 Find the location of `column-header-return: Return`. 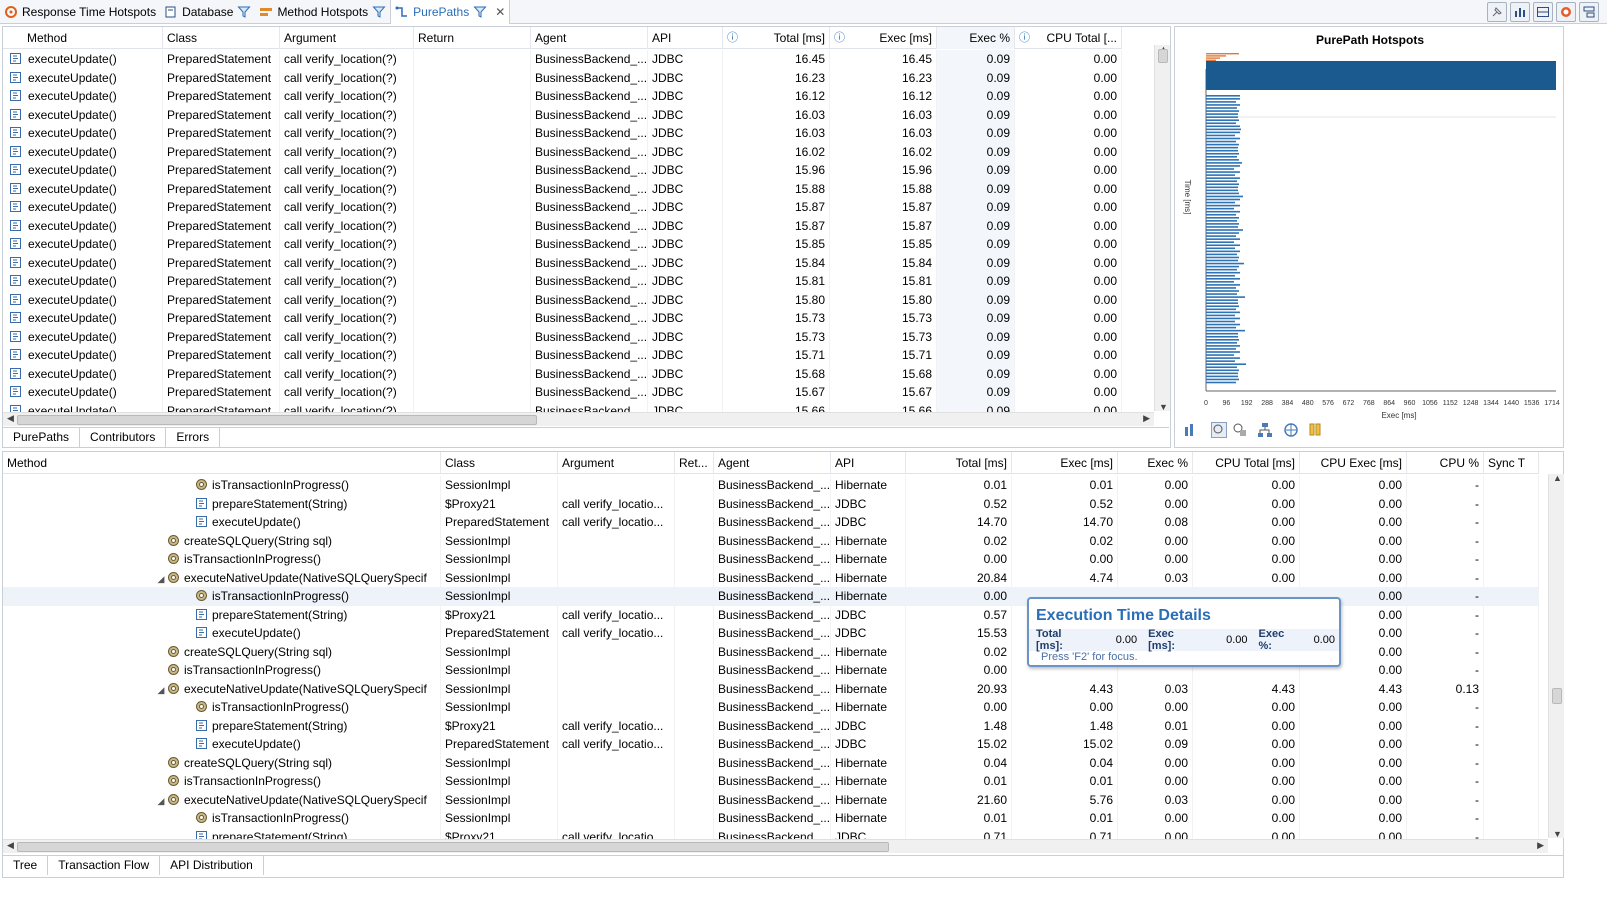

column-header-return: Return is located at coordinates (472, 38).